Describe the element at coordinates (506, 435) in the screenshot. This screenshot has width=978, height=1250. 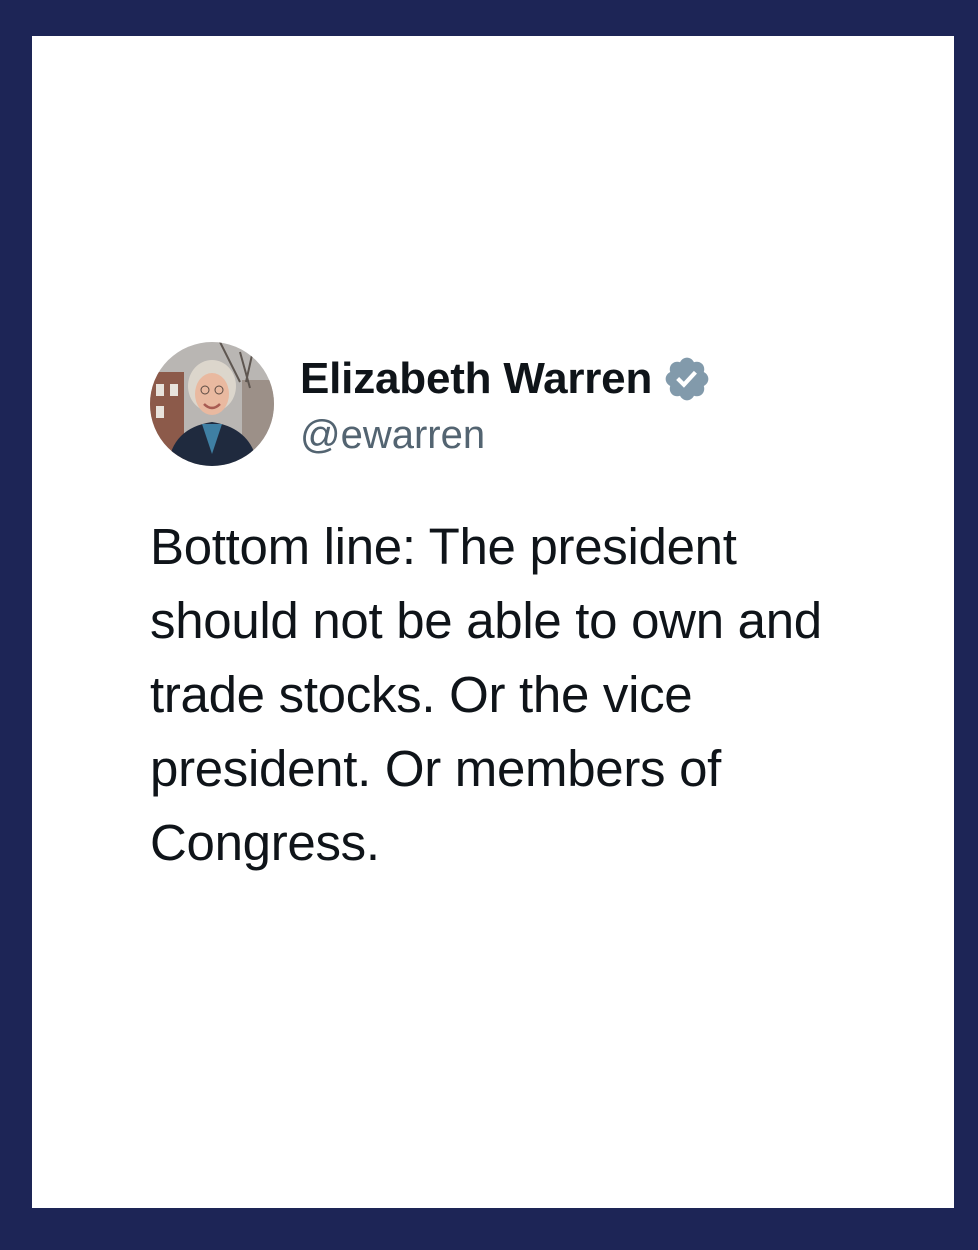
I see `author-handle: @ewarren` at that location.